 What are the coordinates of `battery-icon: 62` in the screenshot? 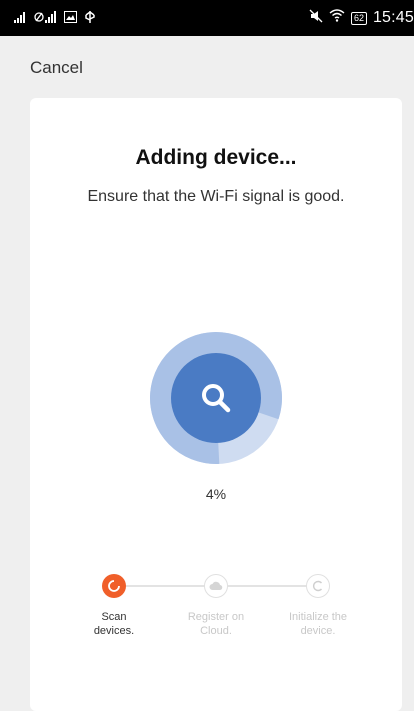 It's located at (358, 18).